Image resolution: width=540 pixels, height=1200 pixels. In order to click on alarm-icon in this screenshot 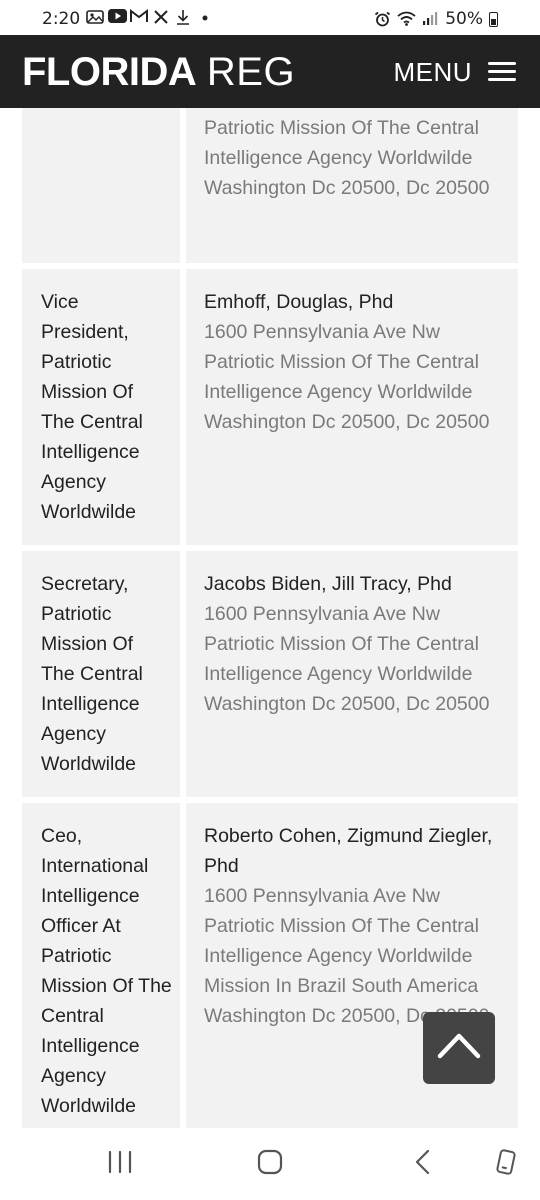, I will do `click(382, 19)`.